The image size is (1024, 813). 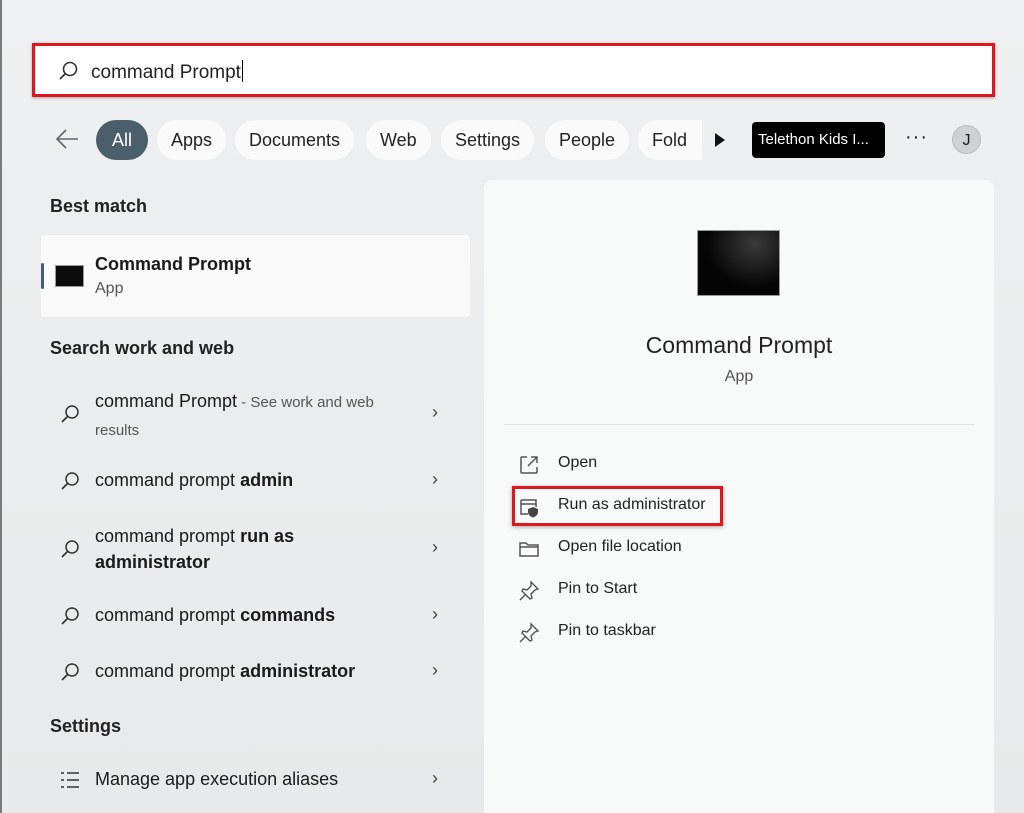 What do you see at coordinates (617, 506) in the screenshot?
I see `highlight-box` at bounding box center [617, 506].